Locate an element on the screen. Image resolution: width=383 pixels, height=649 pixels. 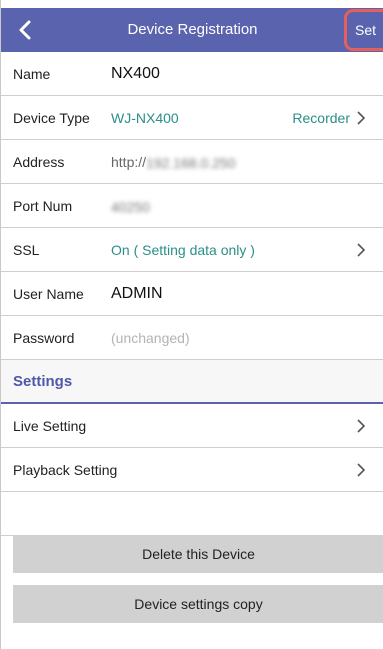
settings-heading: Settings is located at coordinates (43, 381).